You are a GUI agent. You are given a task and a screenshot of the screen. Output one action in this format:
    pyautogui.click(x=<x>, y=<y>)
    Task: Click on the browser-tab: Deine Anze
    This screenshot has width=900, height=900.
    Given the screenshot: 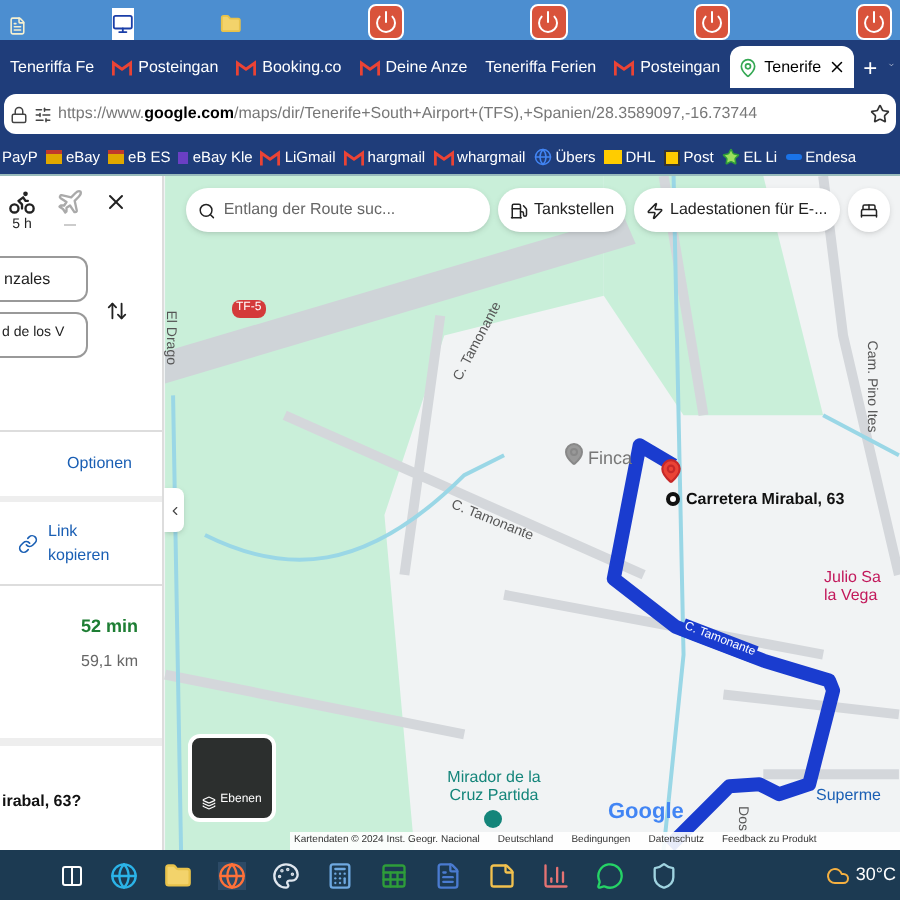 What is the action you would take?
    pyautogui.click(x=413, y=67)
    